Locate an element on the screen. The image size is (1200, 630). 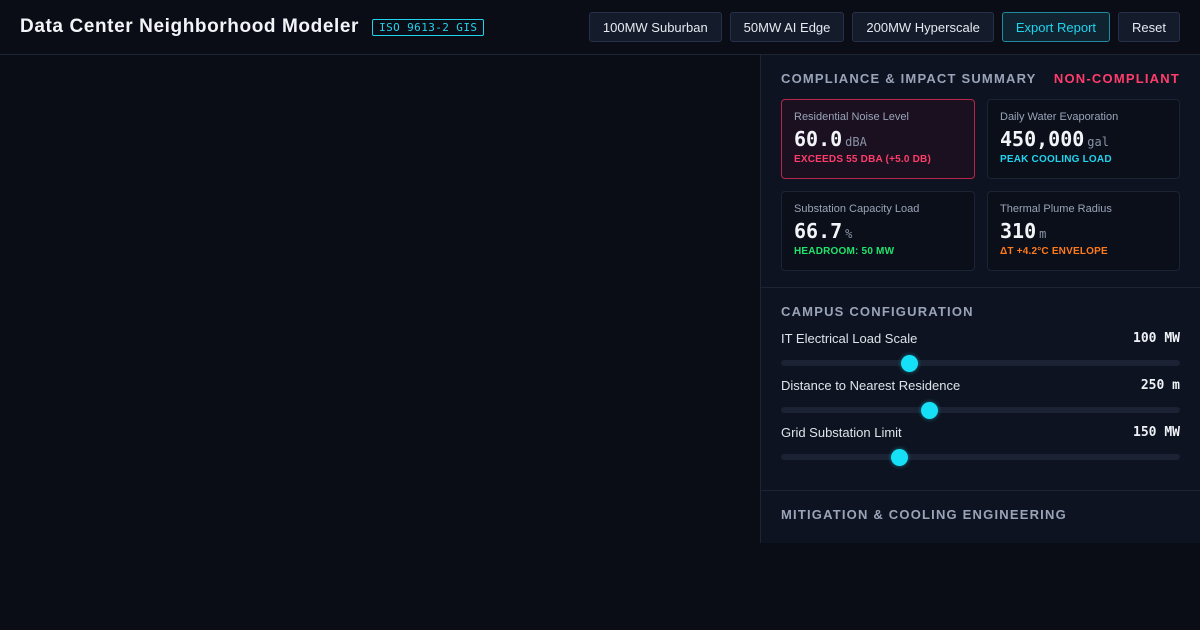
app-title: Data Center Neighborhood Modeler is located at coordinates (190, 26).